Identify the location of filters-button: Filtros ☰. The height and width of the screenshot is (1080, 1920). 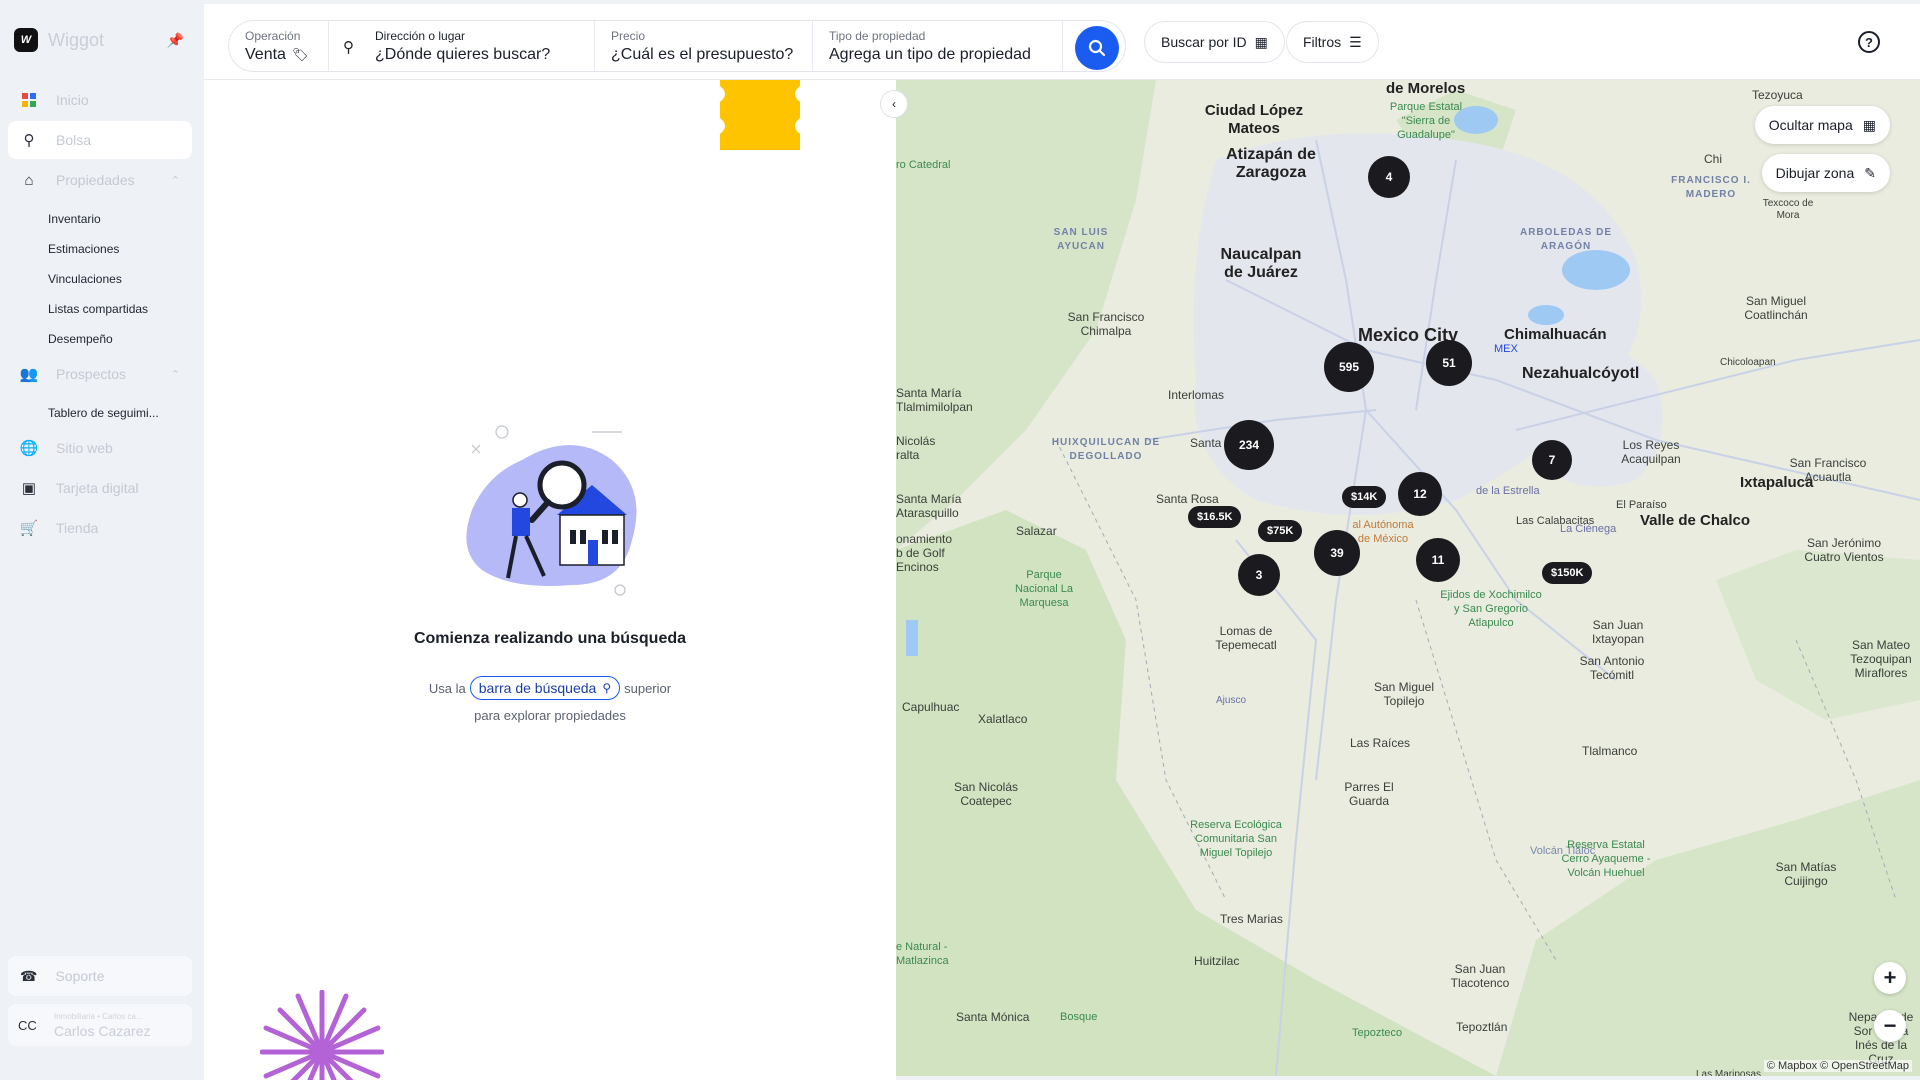
(1332, 42).